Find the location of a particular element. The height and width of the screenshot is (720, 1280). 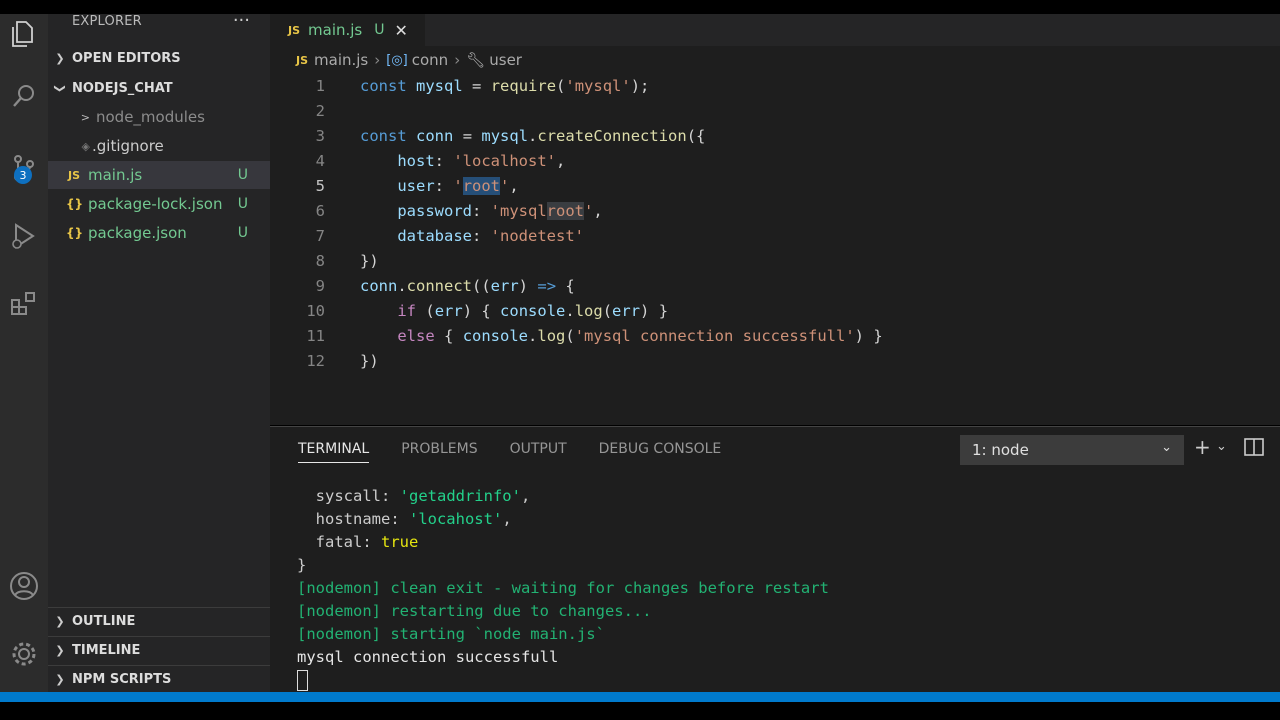

code-line: 8}) is located at coordinates (775, 260).